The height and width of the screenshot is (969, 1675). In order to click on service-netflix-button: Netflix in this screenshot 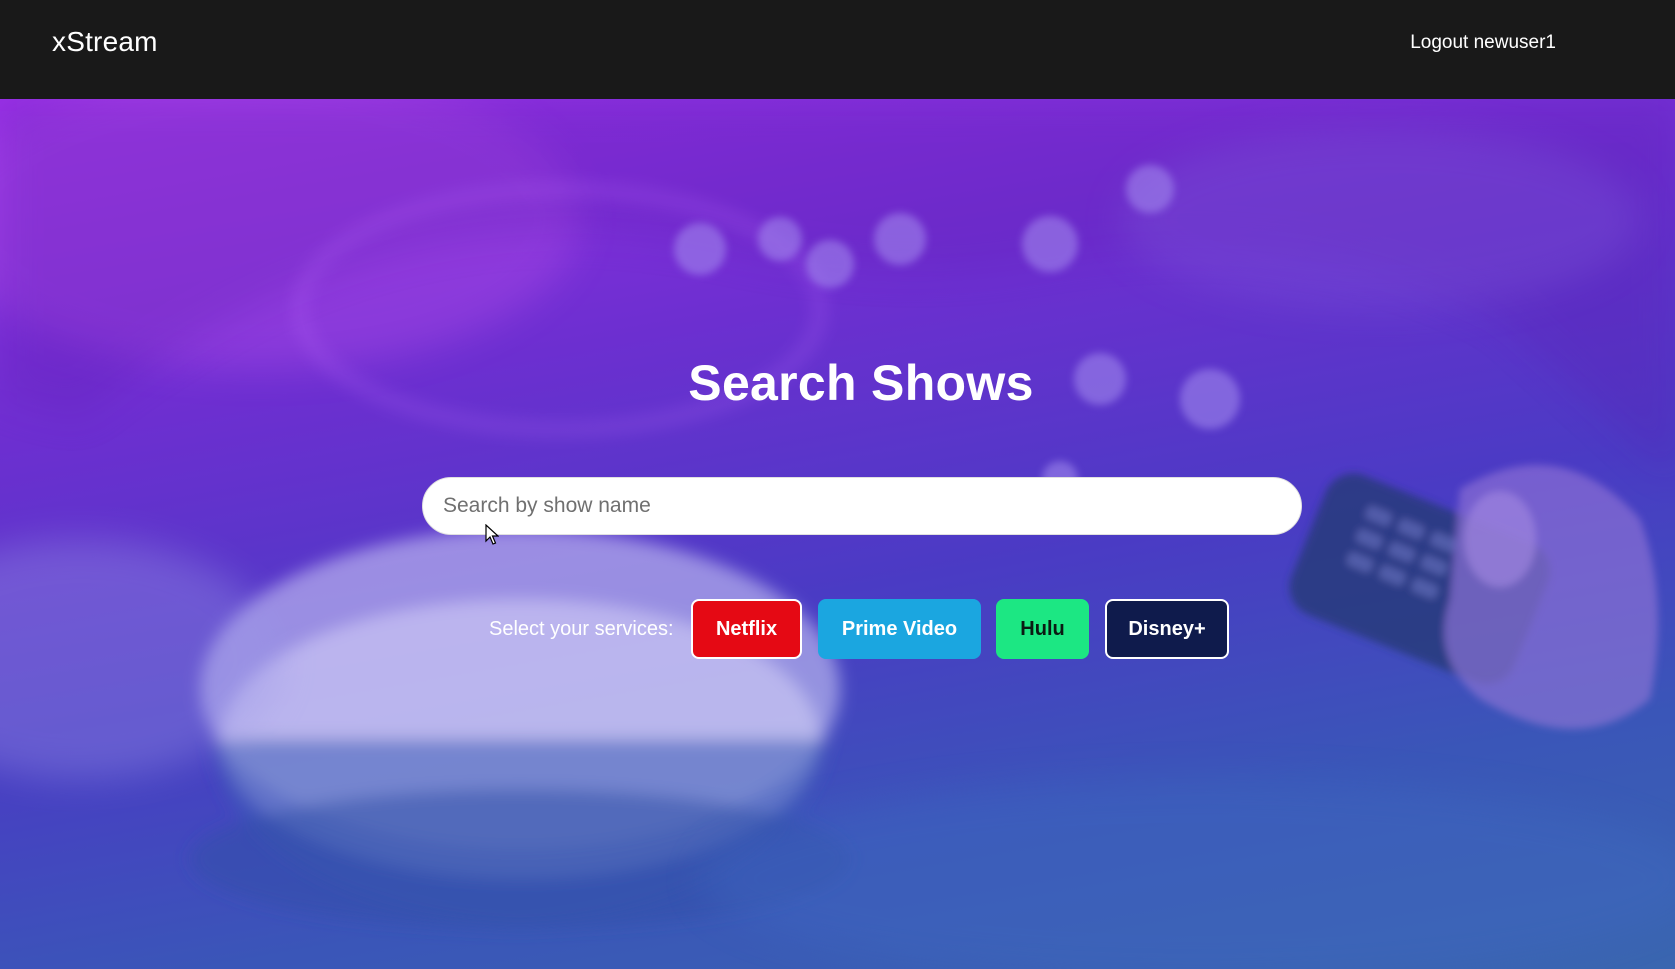, I will do `click(746, 629)`.